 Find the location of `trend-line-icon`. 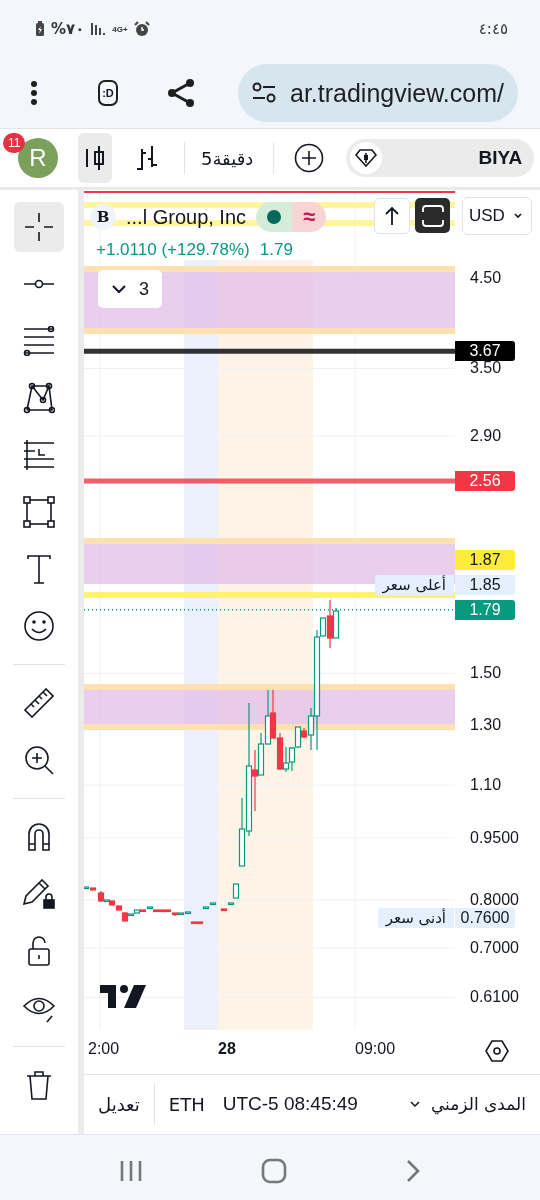

trend-line-icon is located at coordinates (39, 284).